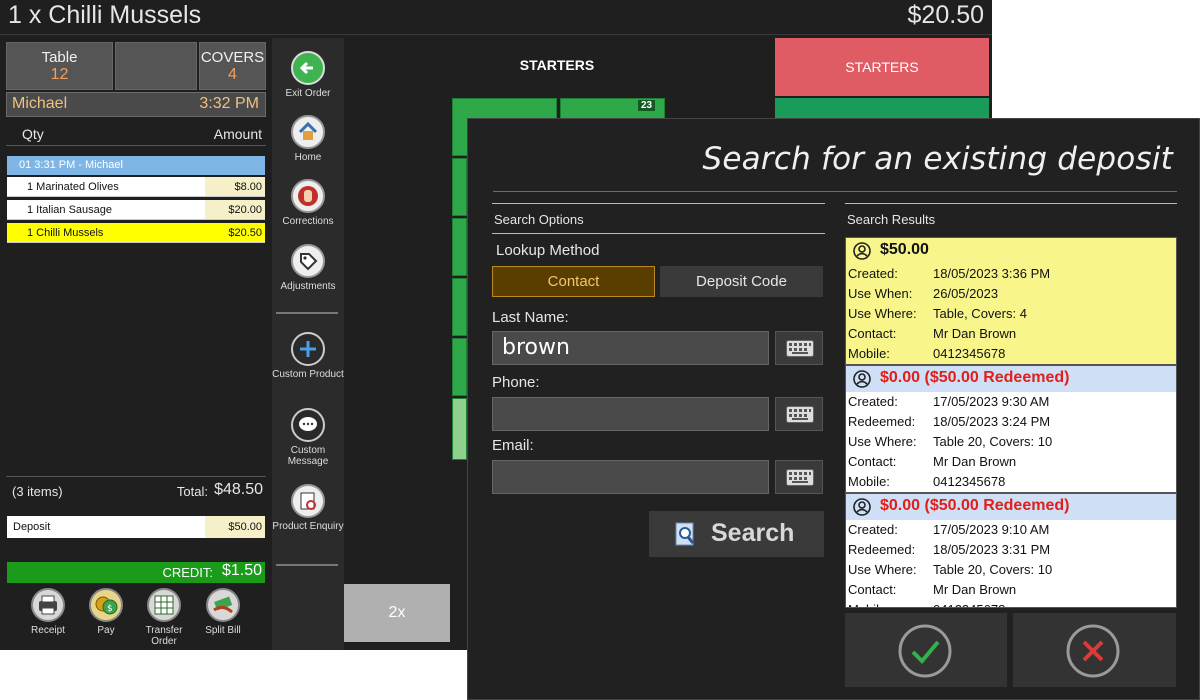 The image size is (1200, 700). Describe the element at coordinates (136, 233) in the screenshot. I see `order-line-selected: 1 Chilli Mussels $20.50` at that location.